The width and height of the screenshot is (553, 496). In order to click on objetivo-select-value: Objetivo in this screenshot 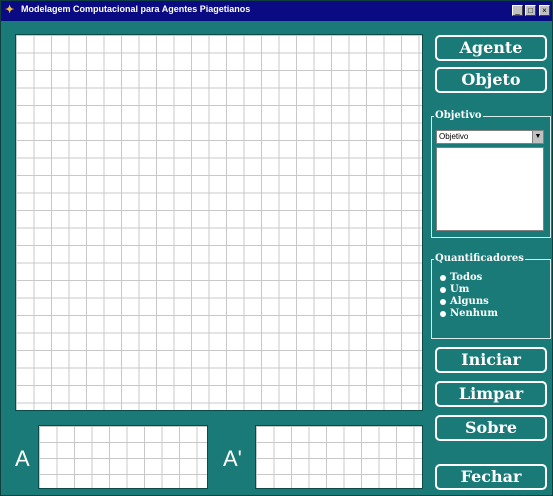, I will do `click(454, 136)`.